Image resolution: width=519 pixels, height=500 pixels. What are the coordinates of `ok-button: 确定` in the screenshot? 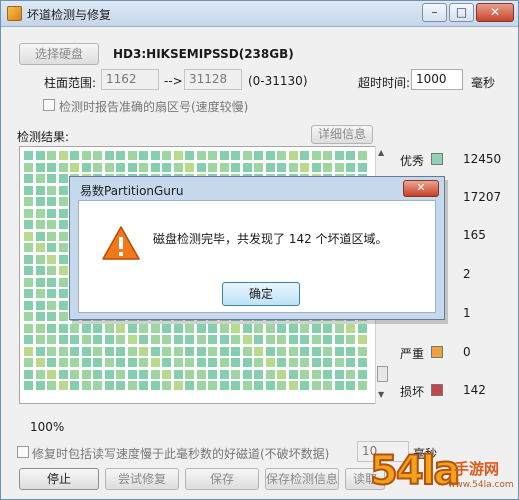 It's located at (261, 294).